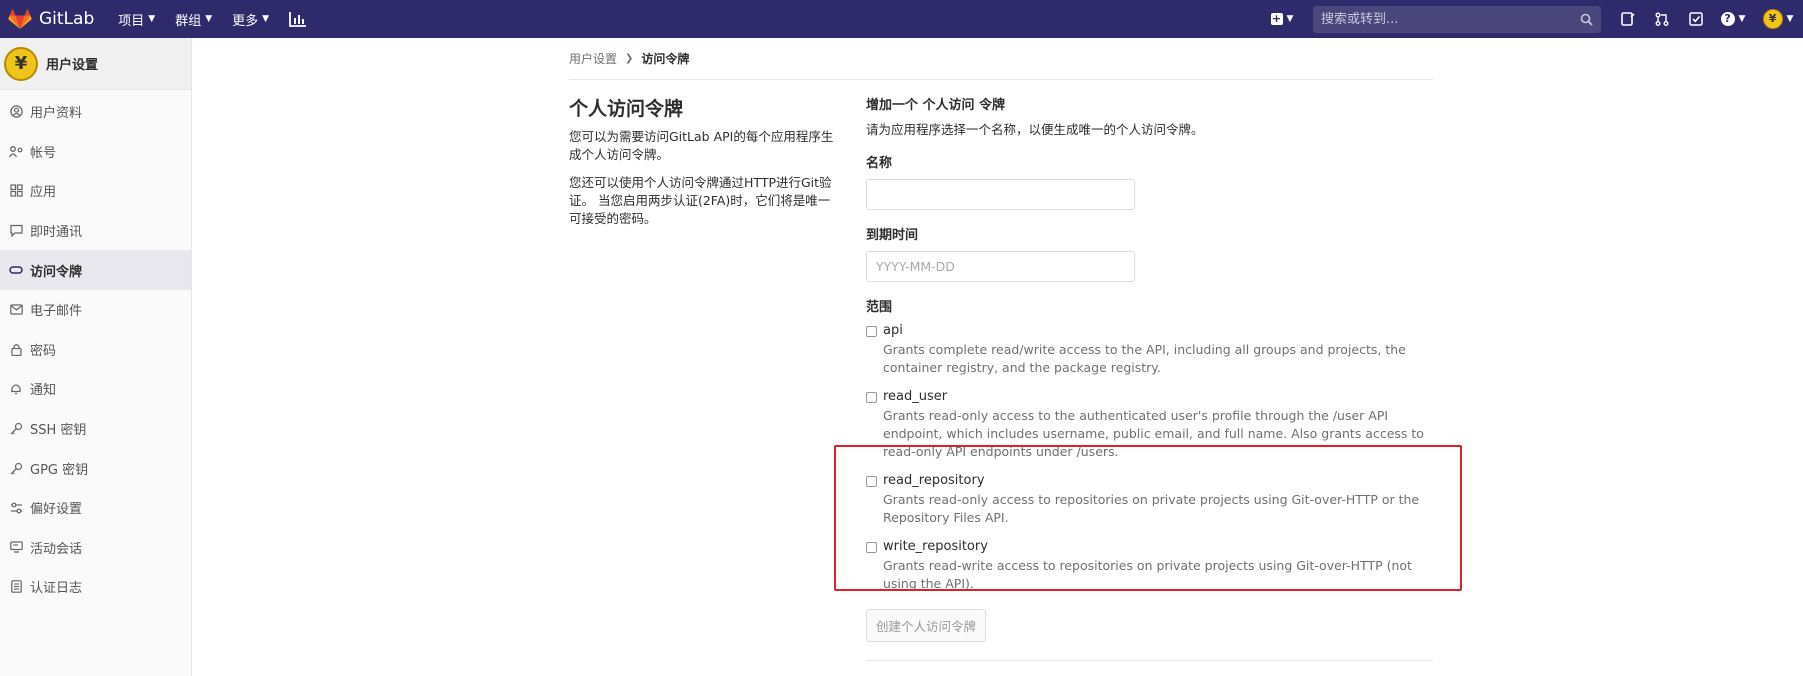 The height and width of the screenshot is (676, 1803). What do you see at coordinates (43, 391) in the screenshot?
I see `sidebar-item-label: 通知` at bounding box center [43, 391].